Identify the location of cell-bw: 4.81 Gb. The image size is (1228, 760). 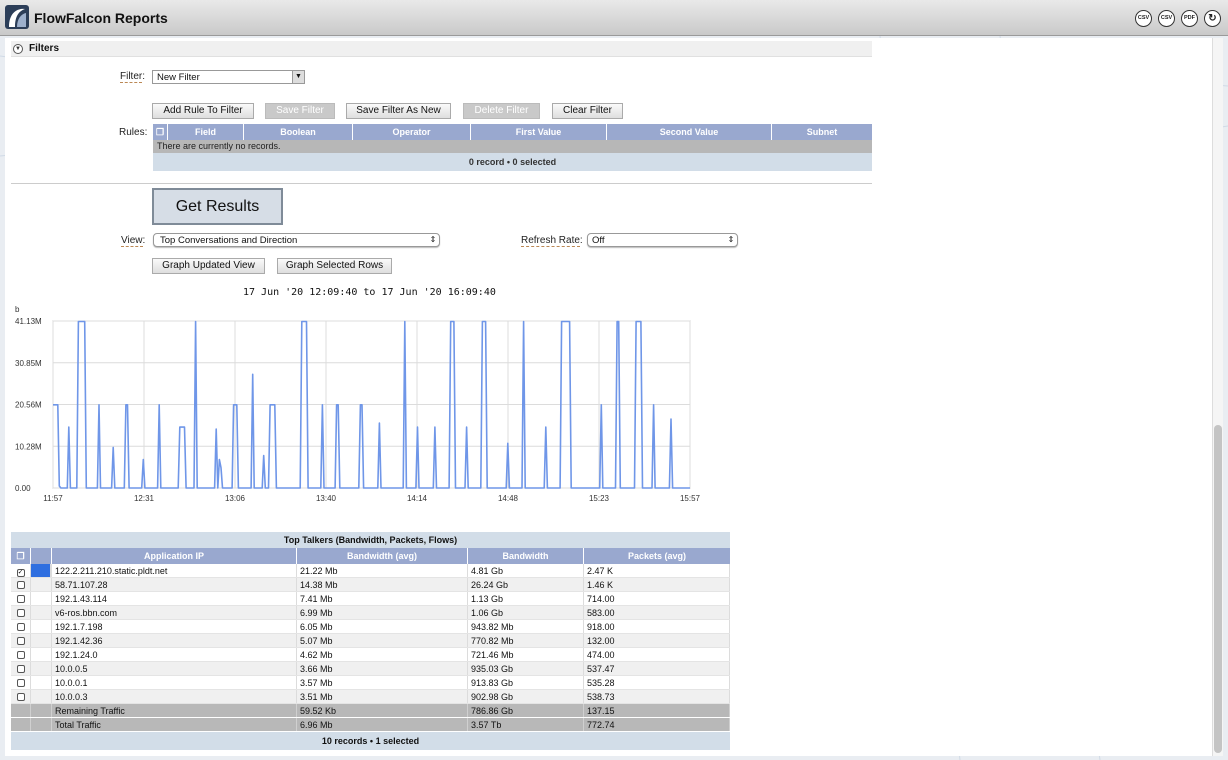
(526, 570).